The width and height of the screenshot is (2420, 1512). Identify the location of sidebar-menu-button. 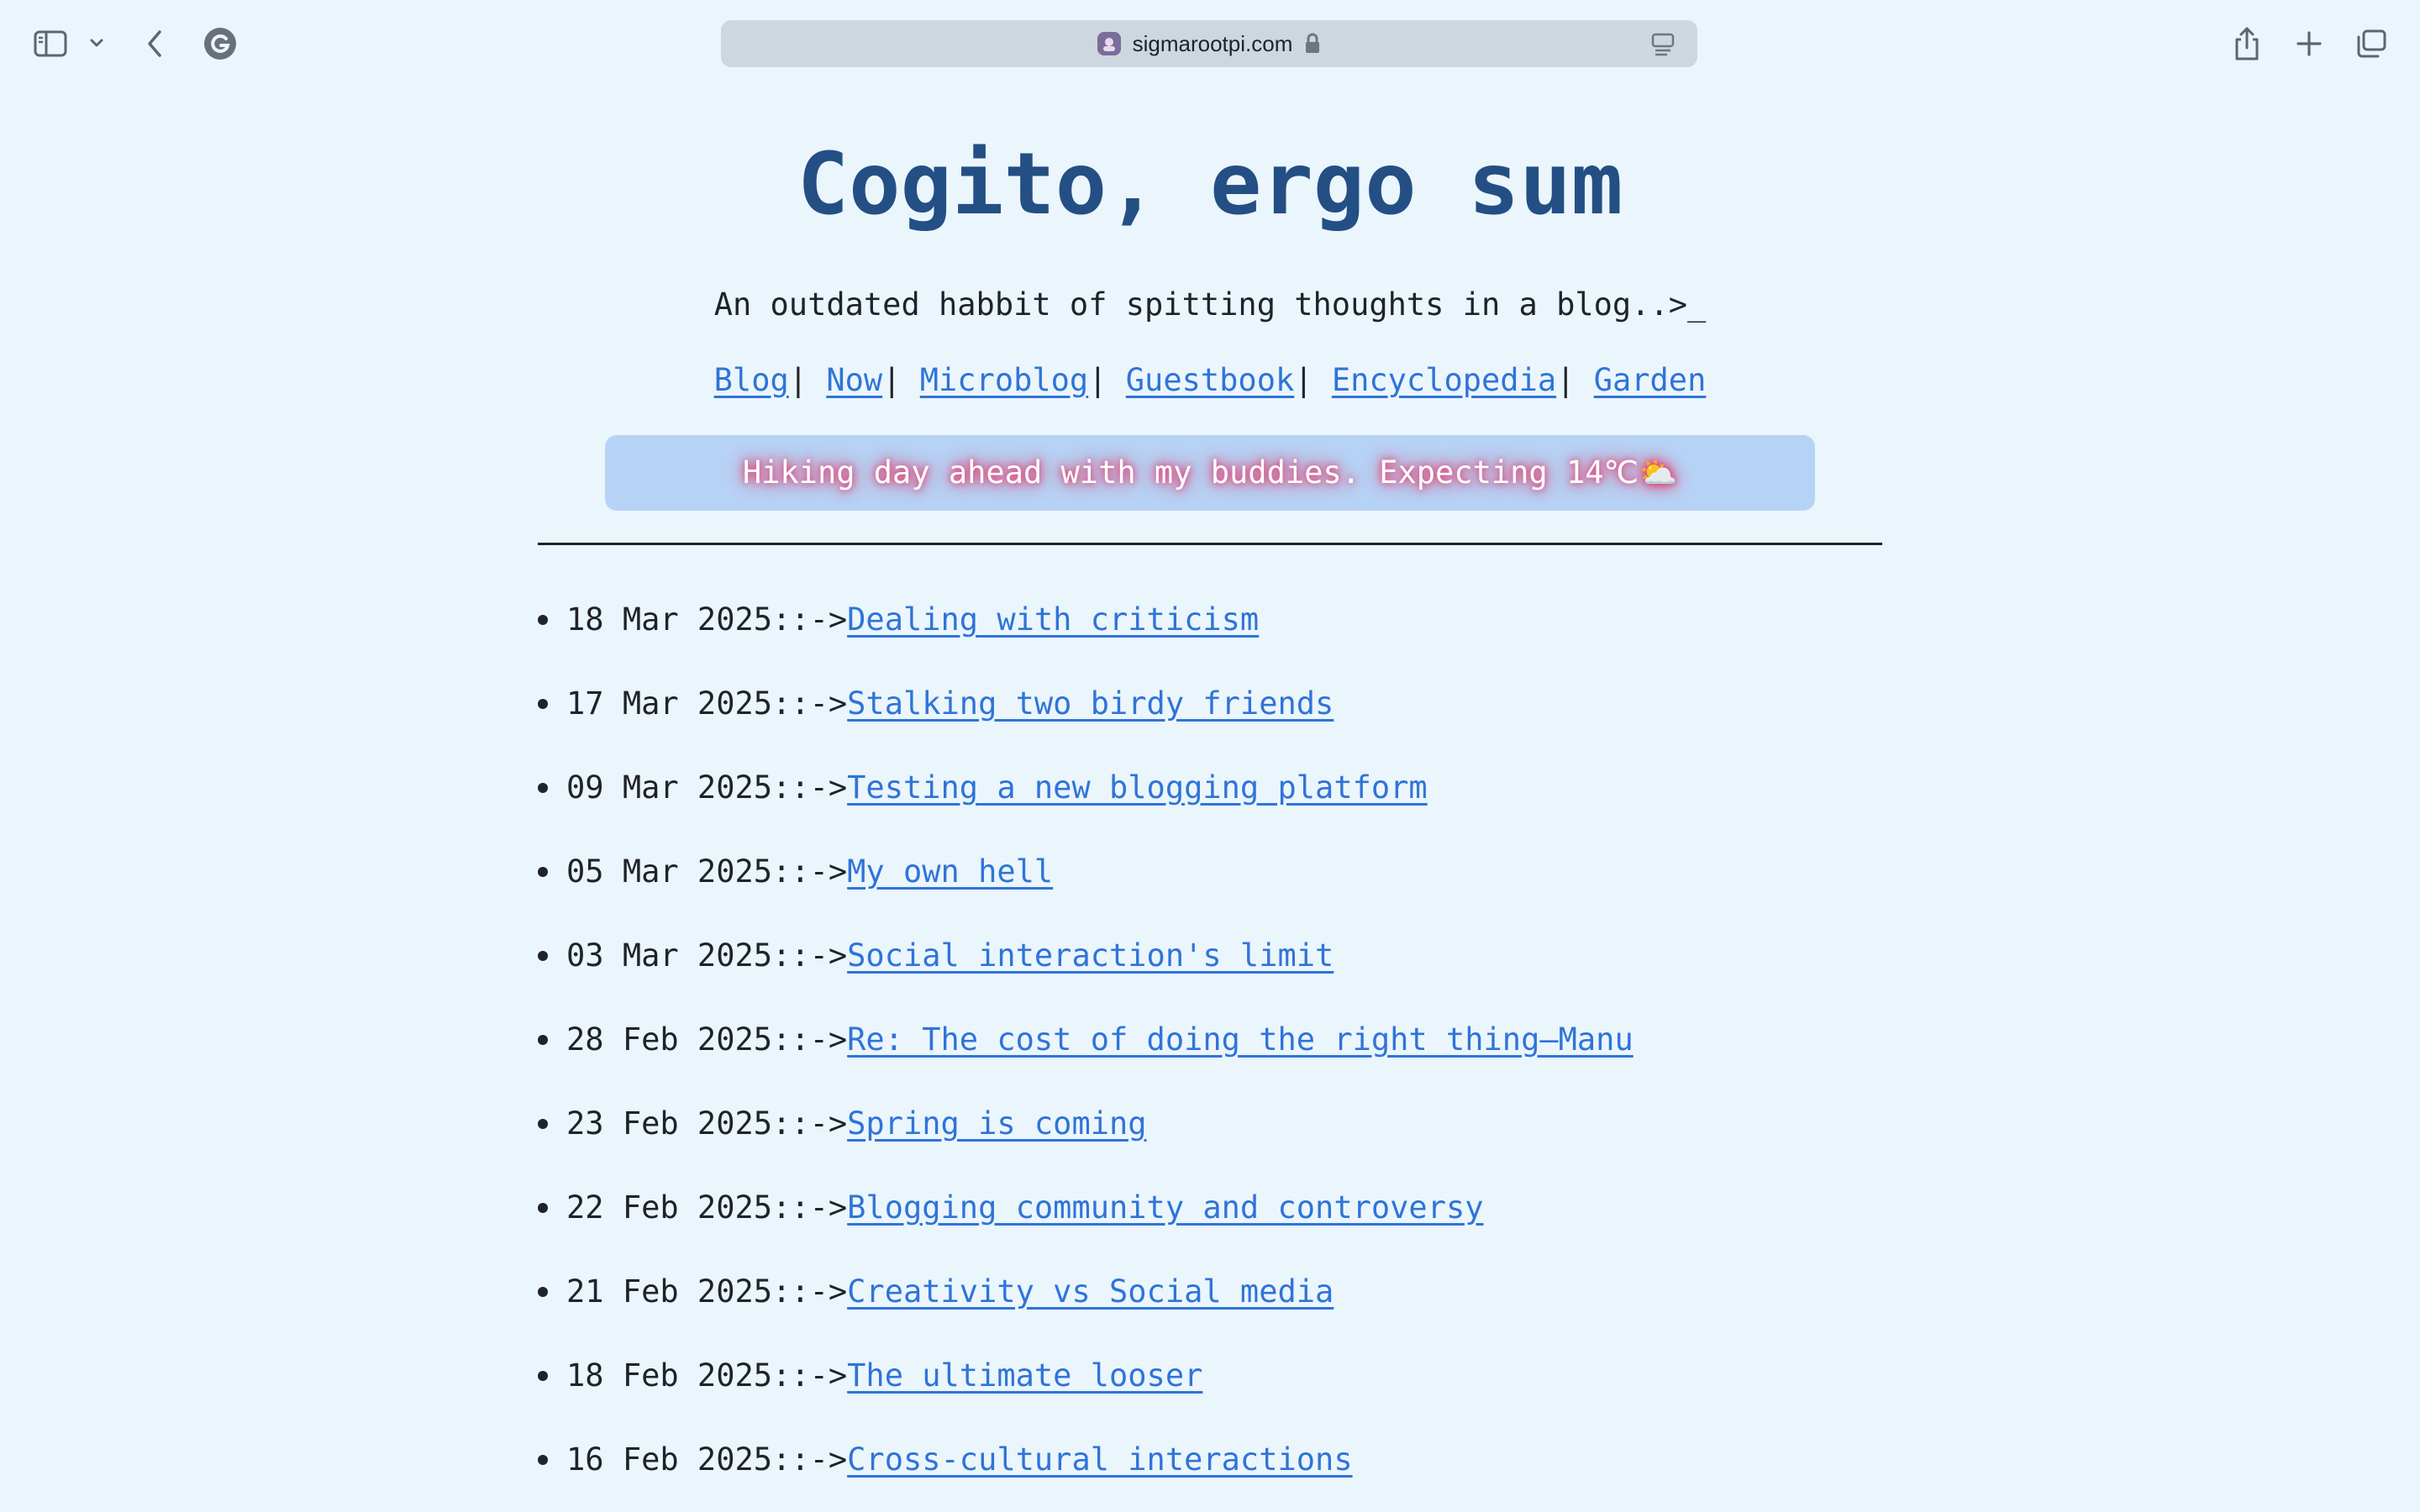
(97, 42).